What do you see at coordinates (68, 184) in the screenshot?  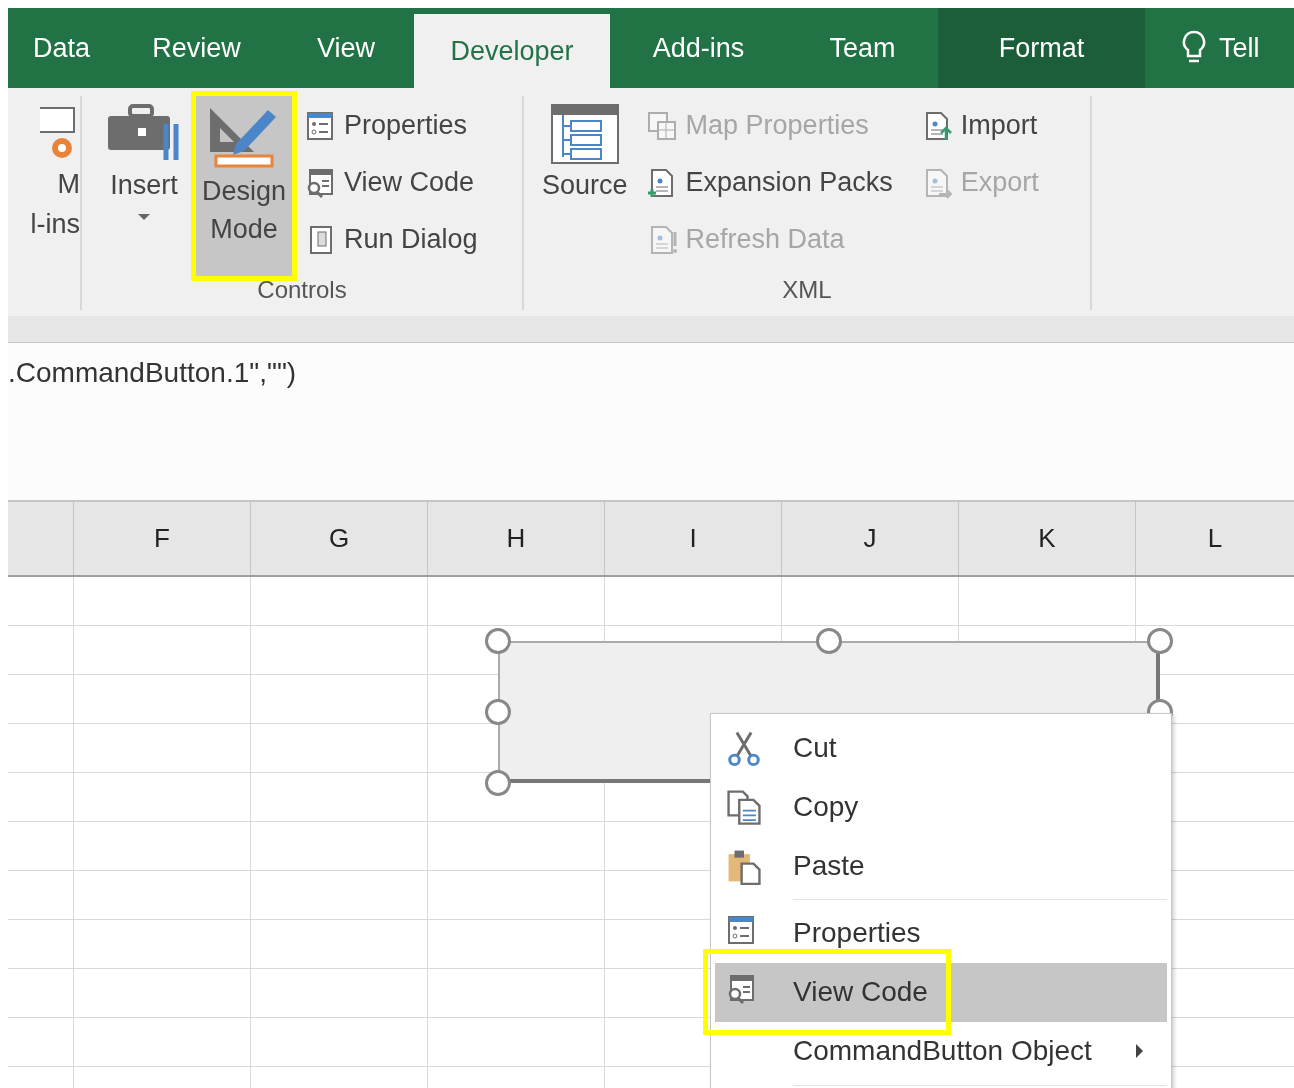 I see `ribbon-label: M` at bounding box center [68, 184].